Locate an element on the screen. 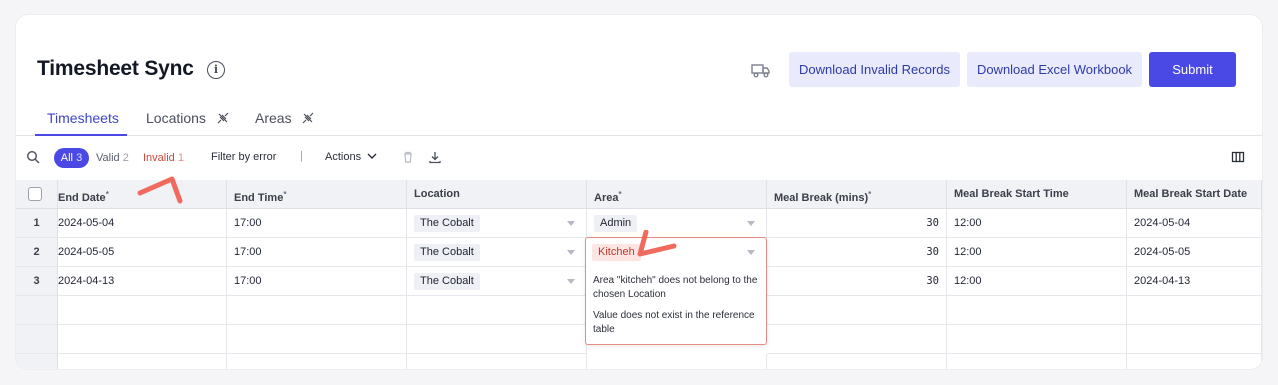  cell-area: Admin is located at coordinates (677, 223).